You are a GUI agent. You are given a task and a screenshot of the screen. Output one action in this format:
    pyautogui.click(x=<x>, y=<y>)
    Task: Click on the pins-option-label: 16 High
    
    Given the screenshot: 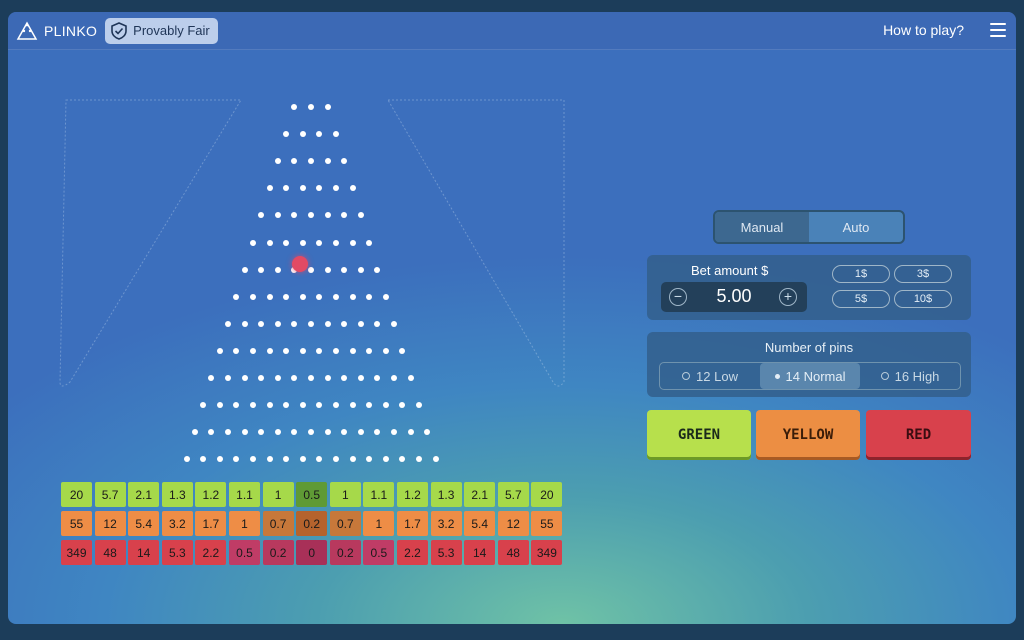 What is the action you would take?
    pyautogui.click(x=917, y=376)
    